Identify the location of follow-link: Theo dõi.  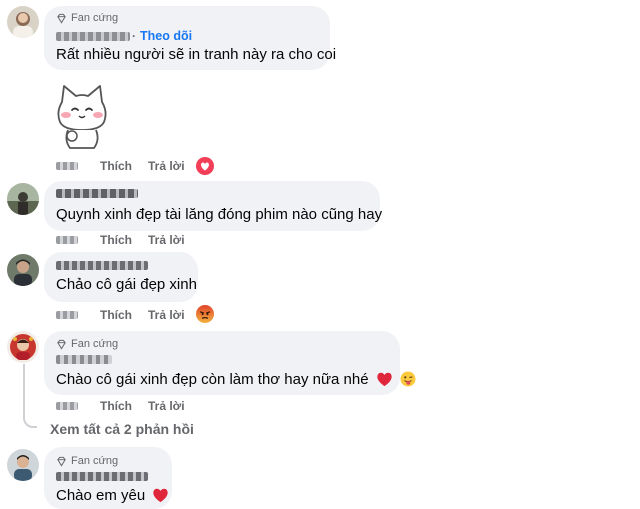
(166, 36).